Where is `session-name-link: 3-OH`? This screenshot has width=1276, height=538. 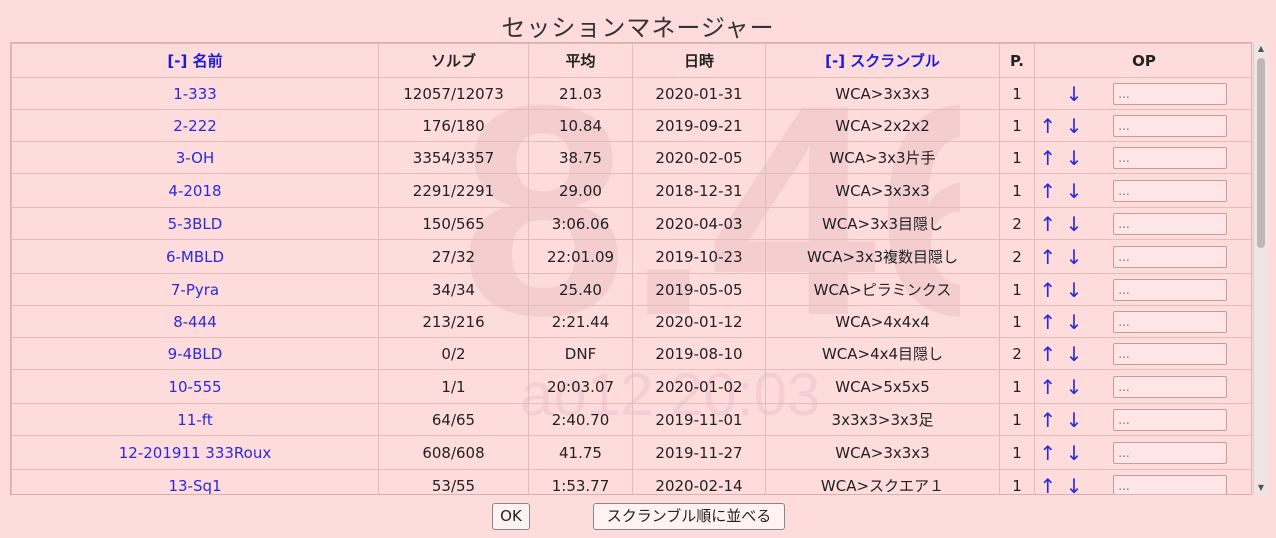 session-name-link: 3-OH is located at coordinates (195, 157).